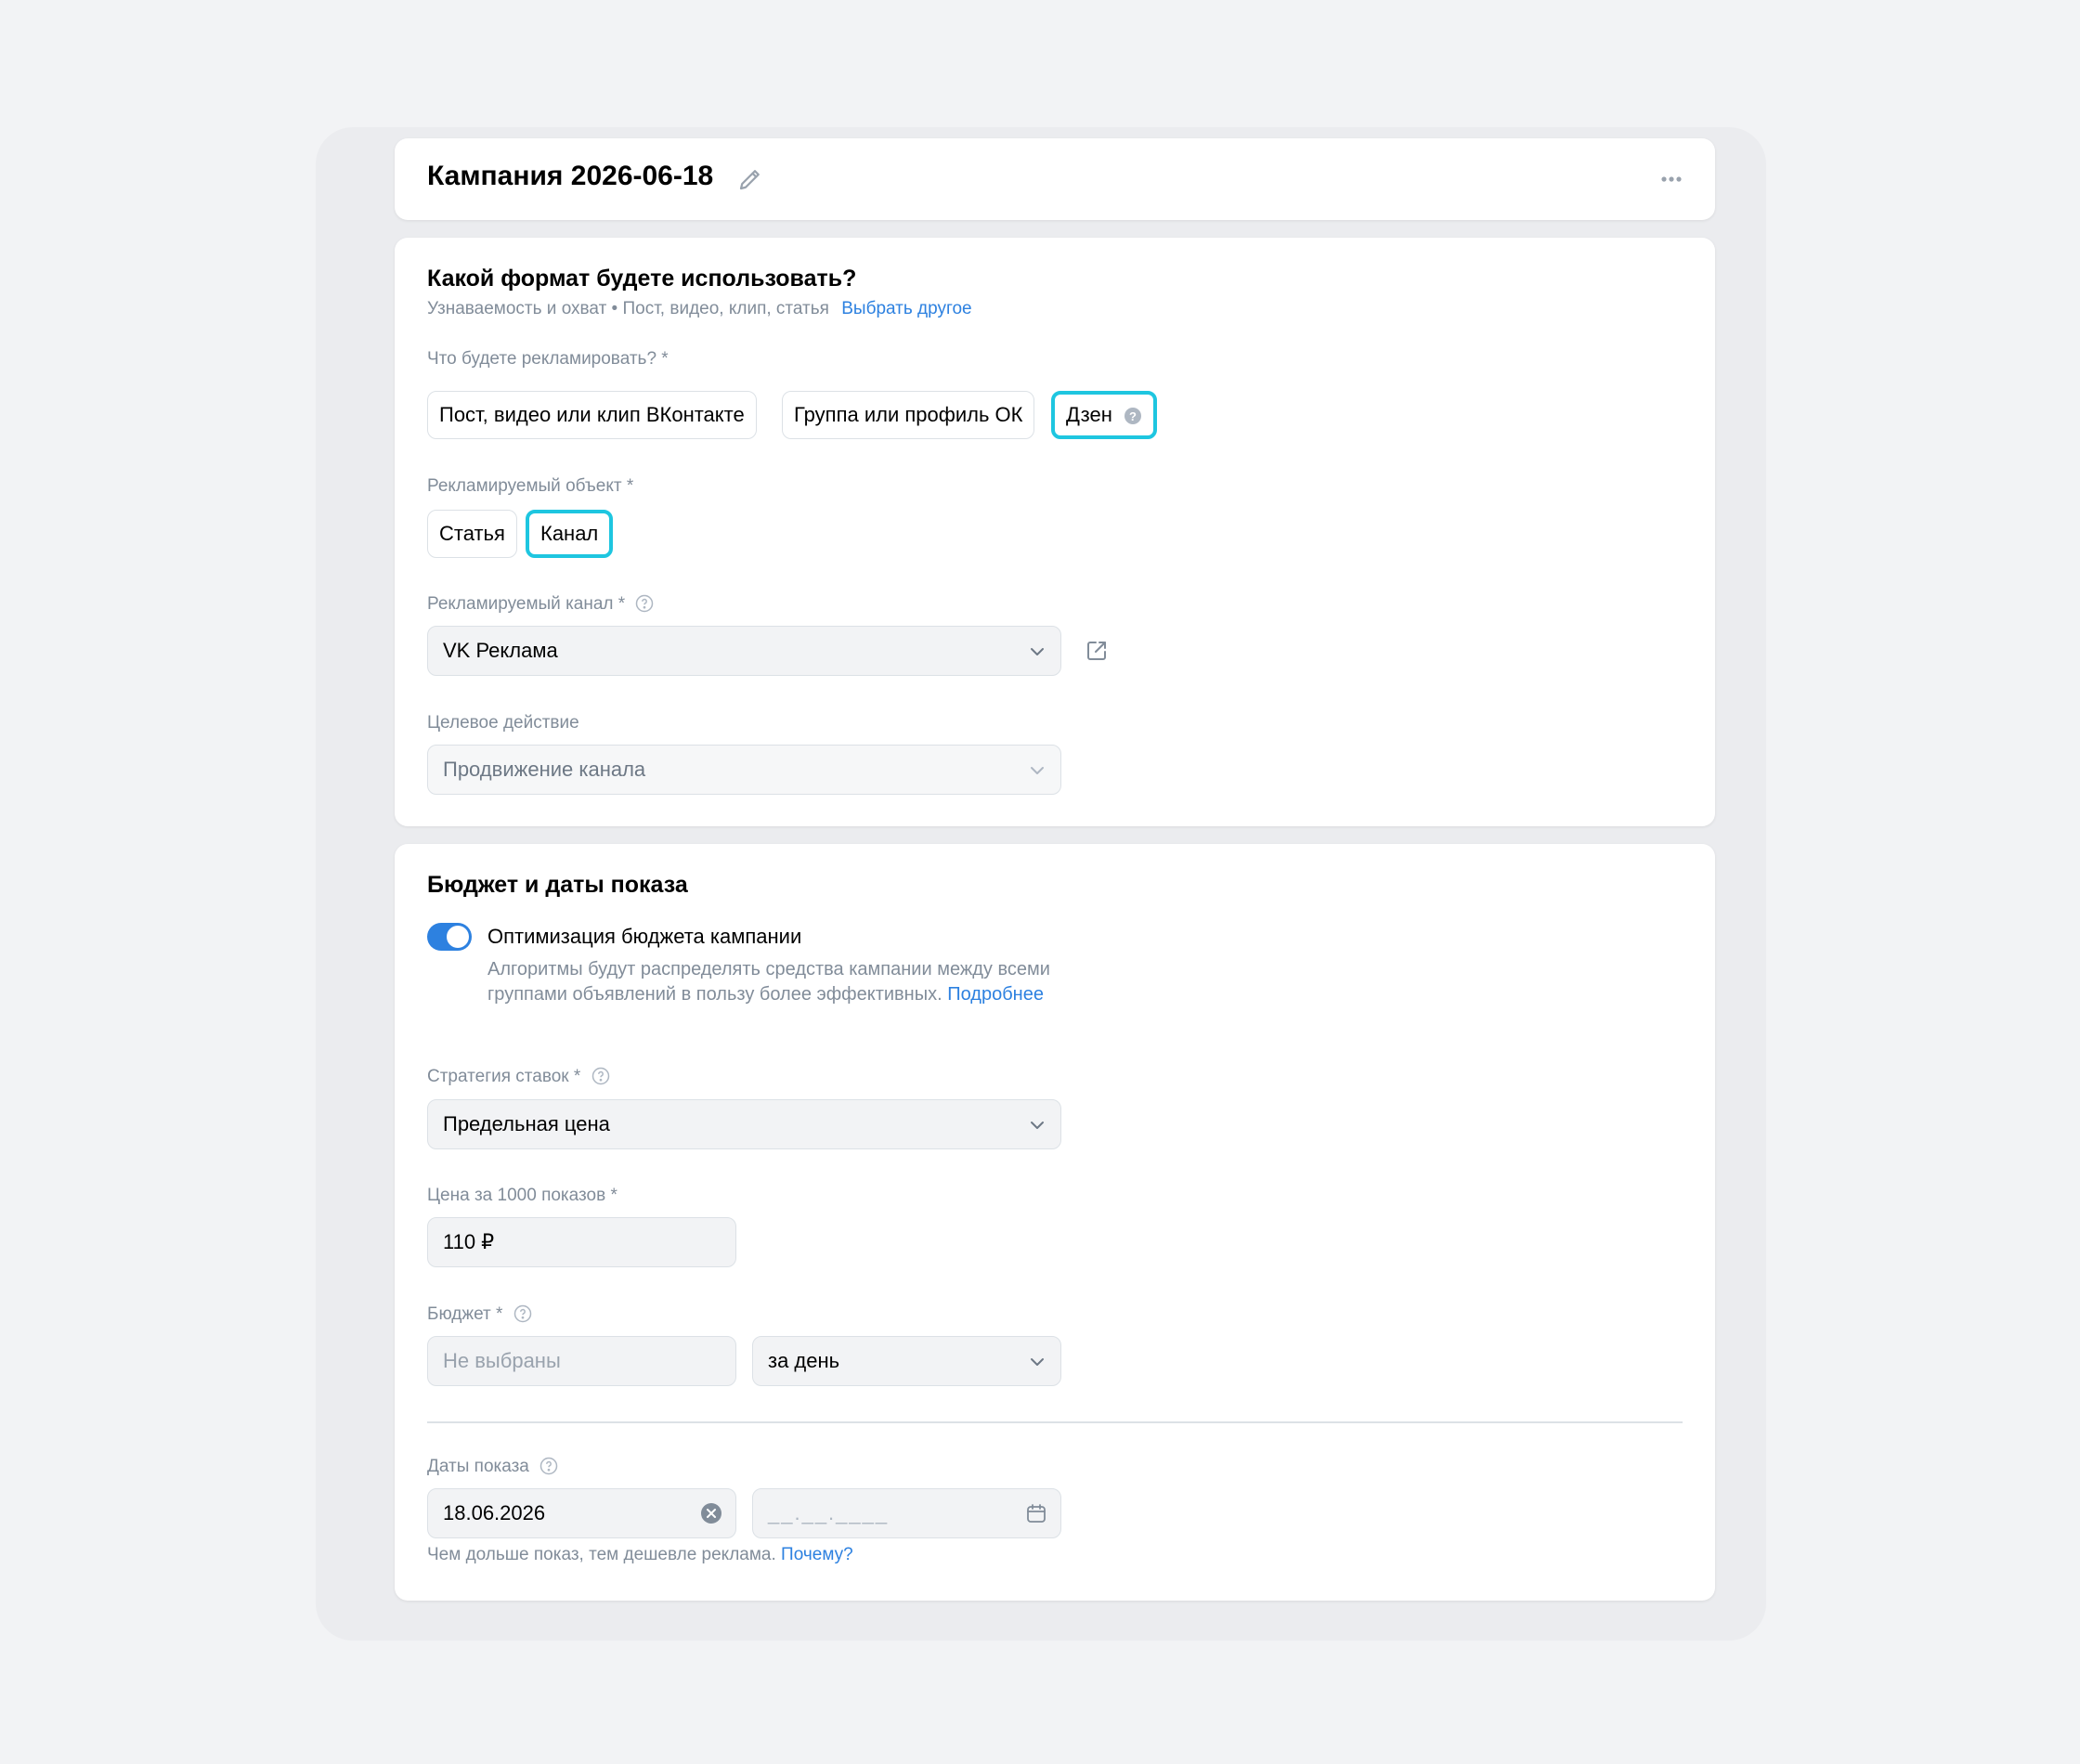 This screenshot has height=1764, width=2080. Describe the element at coordinates (906, 1361) in the screenshot. I see `budget-period-select: за день` at that location.